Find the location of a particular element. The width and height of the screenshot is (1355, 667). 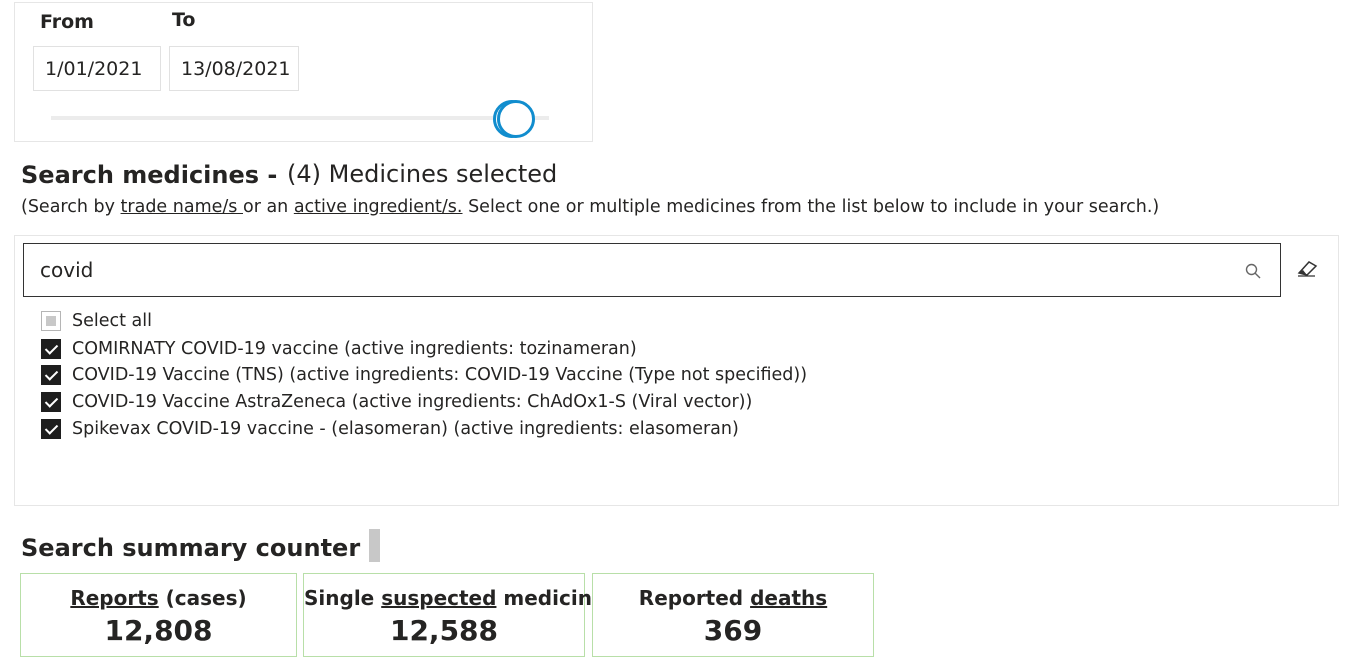

from-label: From is located at coordinates (67, 22).